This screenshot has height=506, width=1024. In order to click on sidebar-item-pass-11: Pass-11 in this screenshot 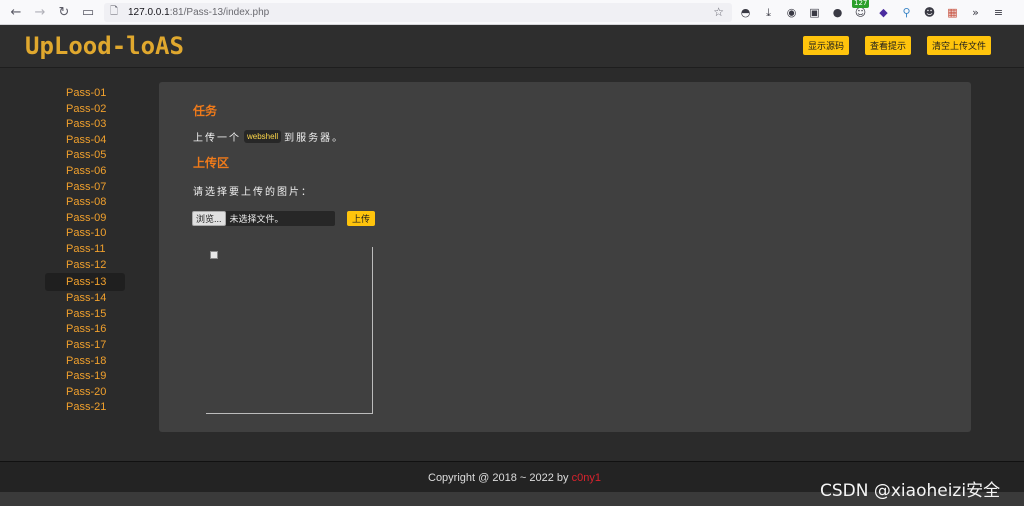, I will do `click(85, 250)`.